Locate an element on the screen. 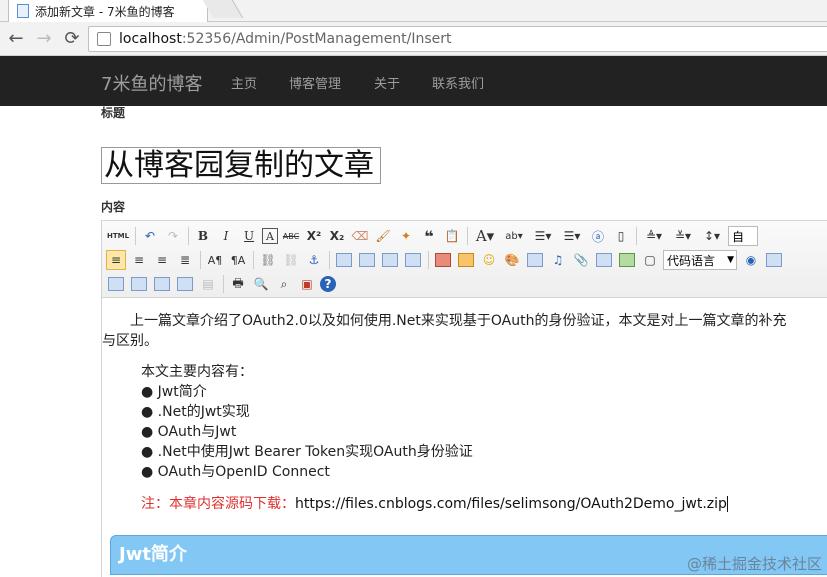 The height and width of the screenshot is (577, 827). image-center-icon is located at coordinates (413, 260).